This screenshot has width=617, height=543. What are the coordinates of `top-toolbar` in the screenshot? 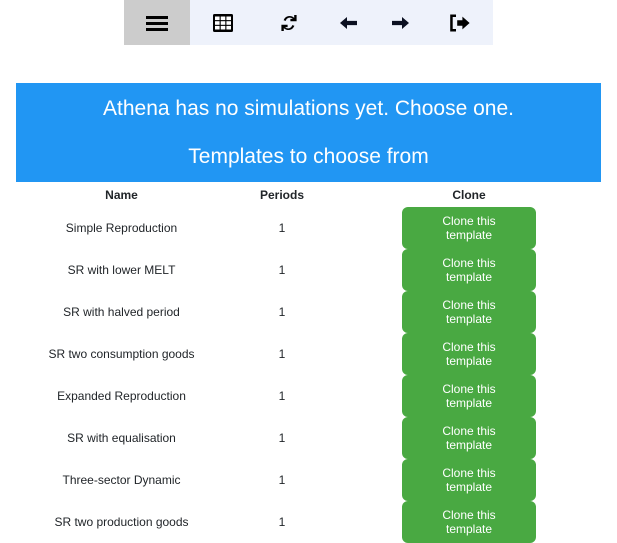 It's located at (308, 22).